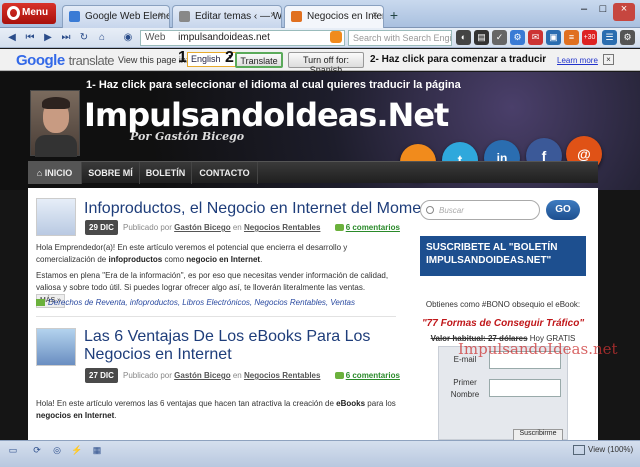 Image resolution: width=640 pixels, height=467 pixels. I want to click on site-title: ImpulsandoIdeas.Net, so click(266, 115).